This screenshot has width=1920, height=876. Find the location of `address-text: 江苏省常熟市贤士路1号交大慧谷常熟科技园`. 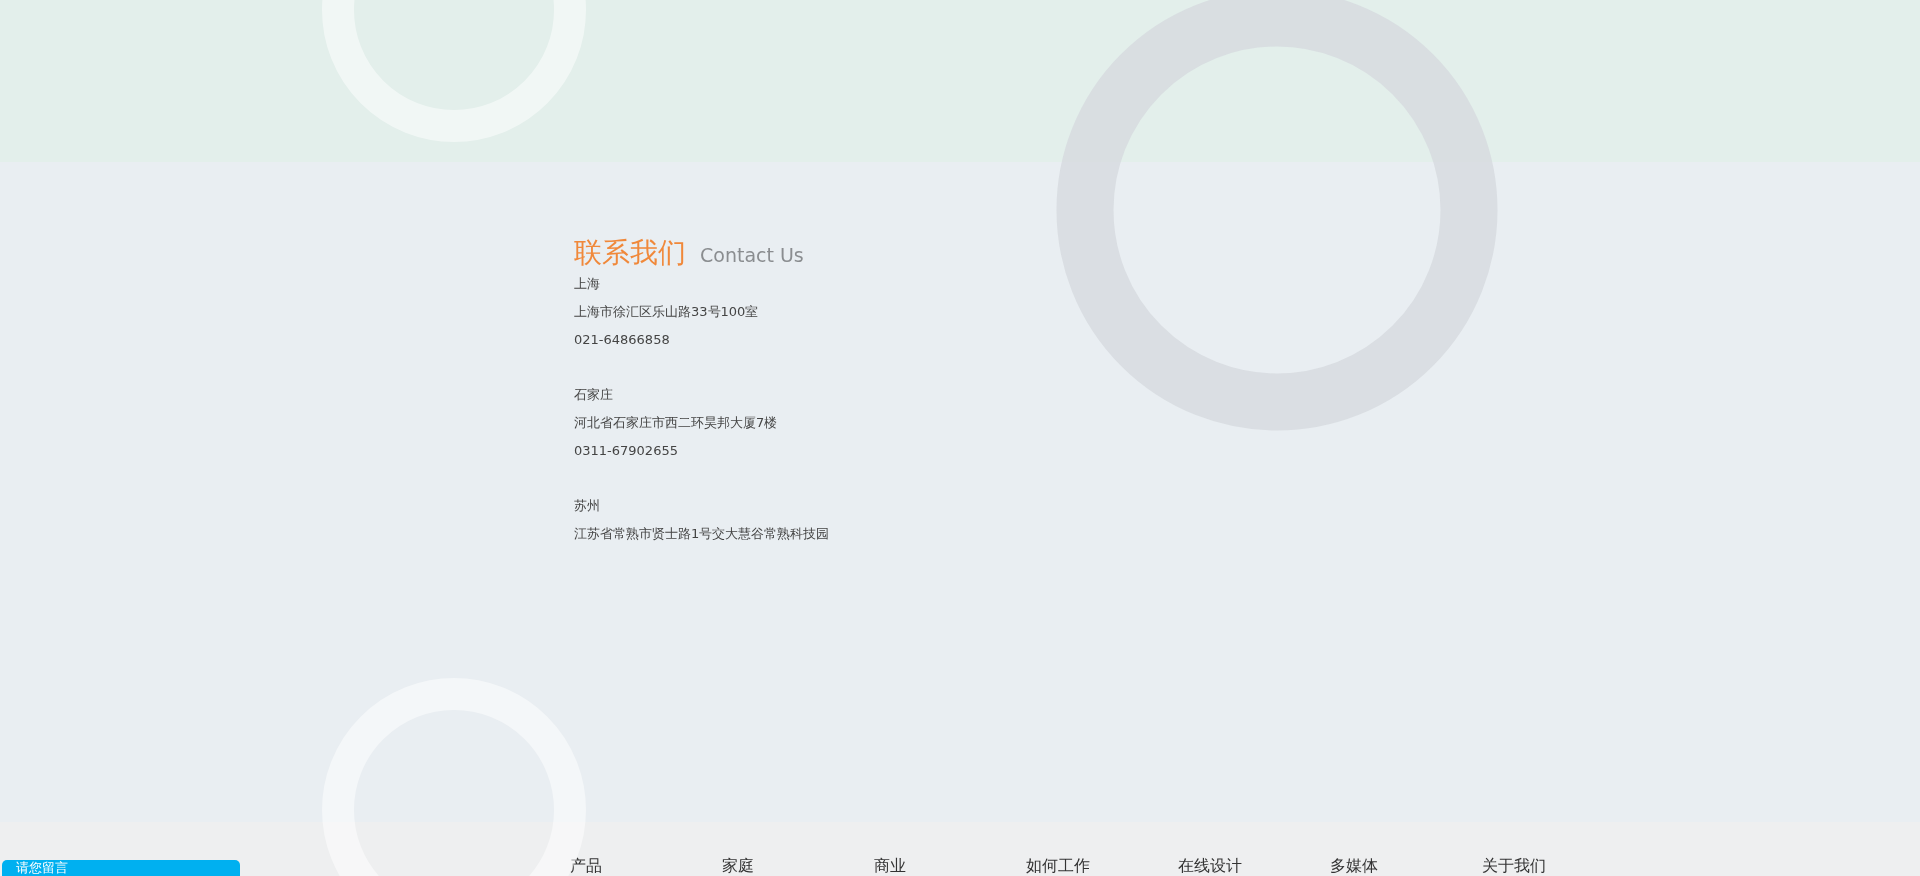

address-text: 江苏省常熟市贤士路1号交大慧谷常熟科技园 is located at coordinates (702, 533).